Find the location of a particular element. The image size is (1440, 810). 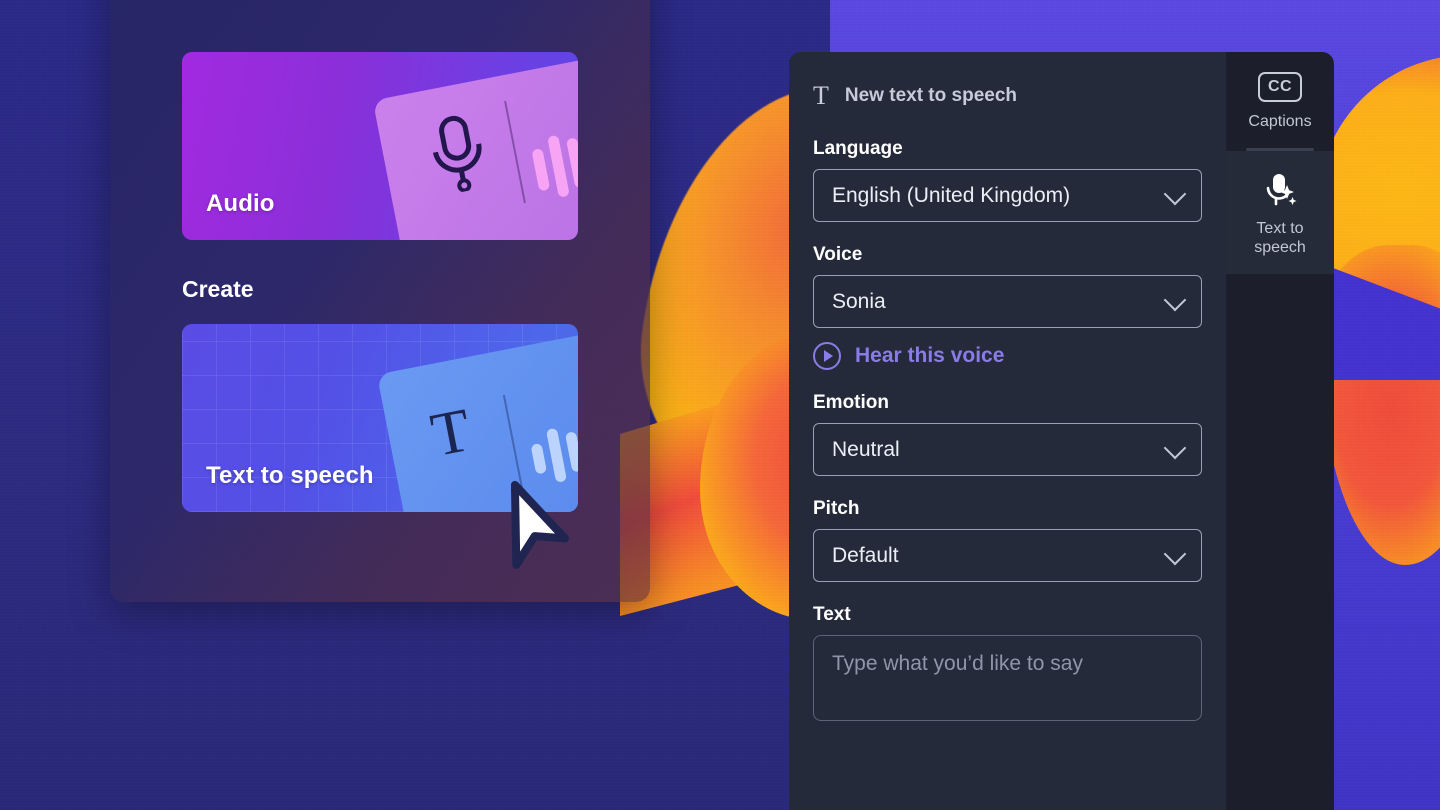

voice-label: Voice is located at coordinates (838, 254).